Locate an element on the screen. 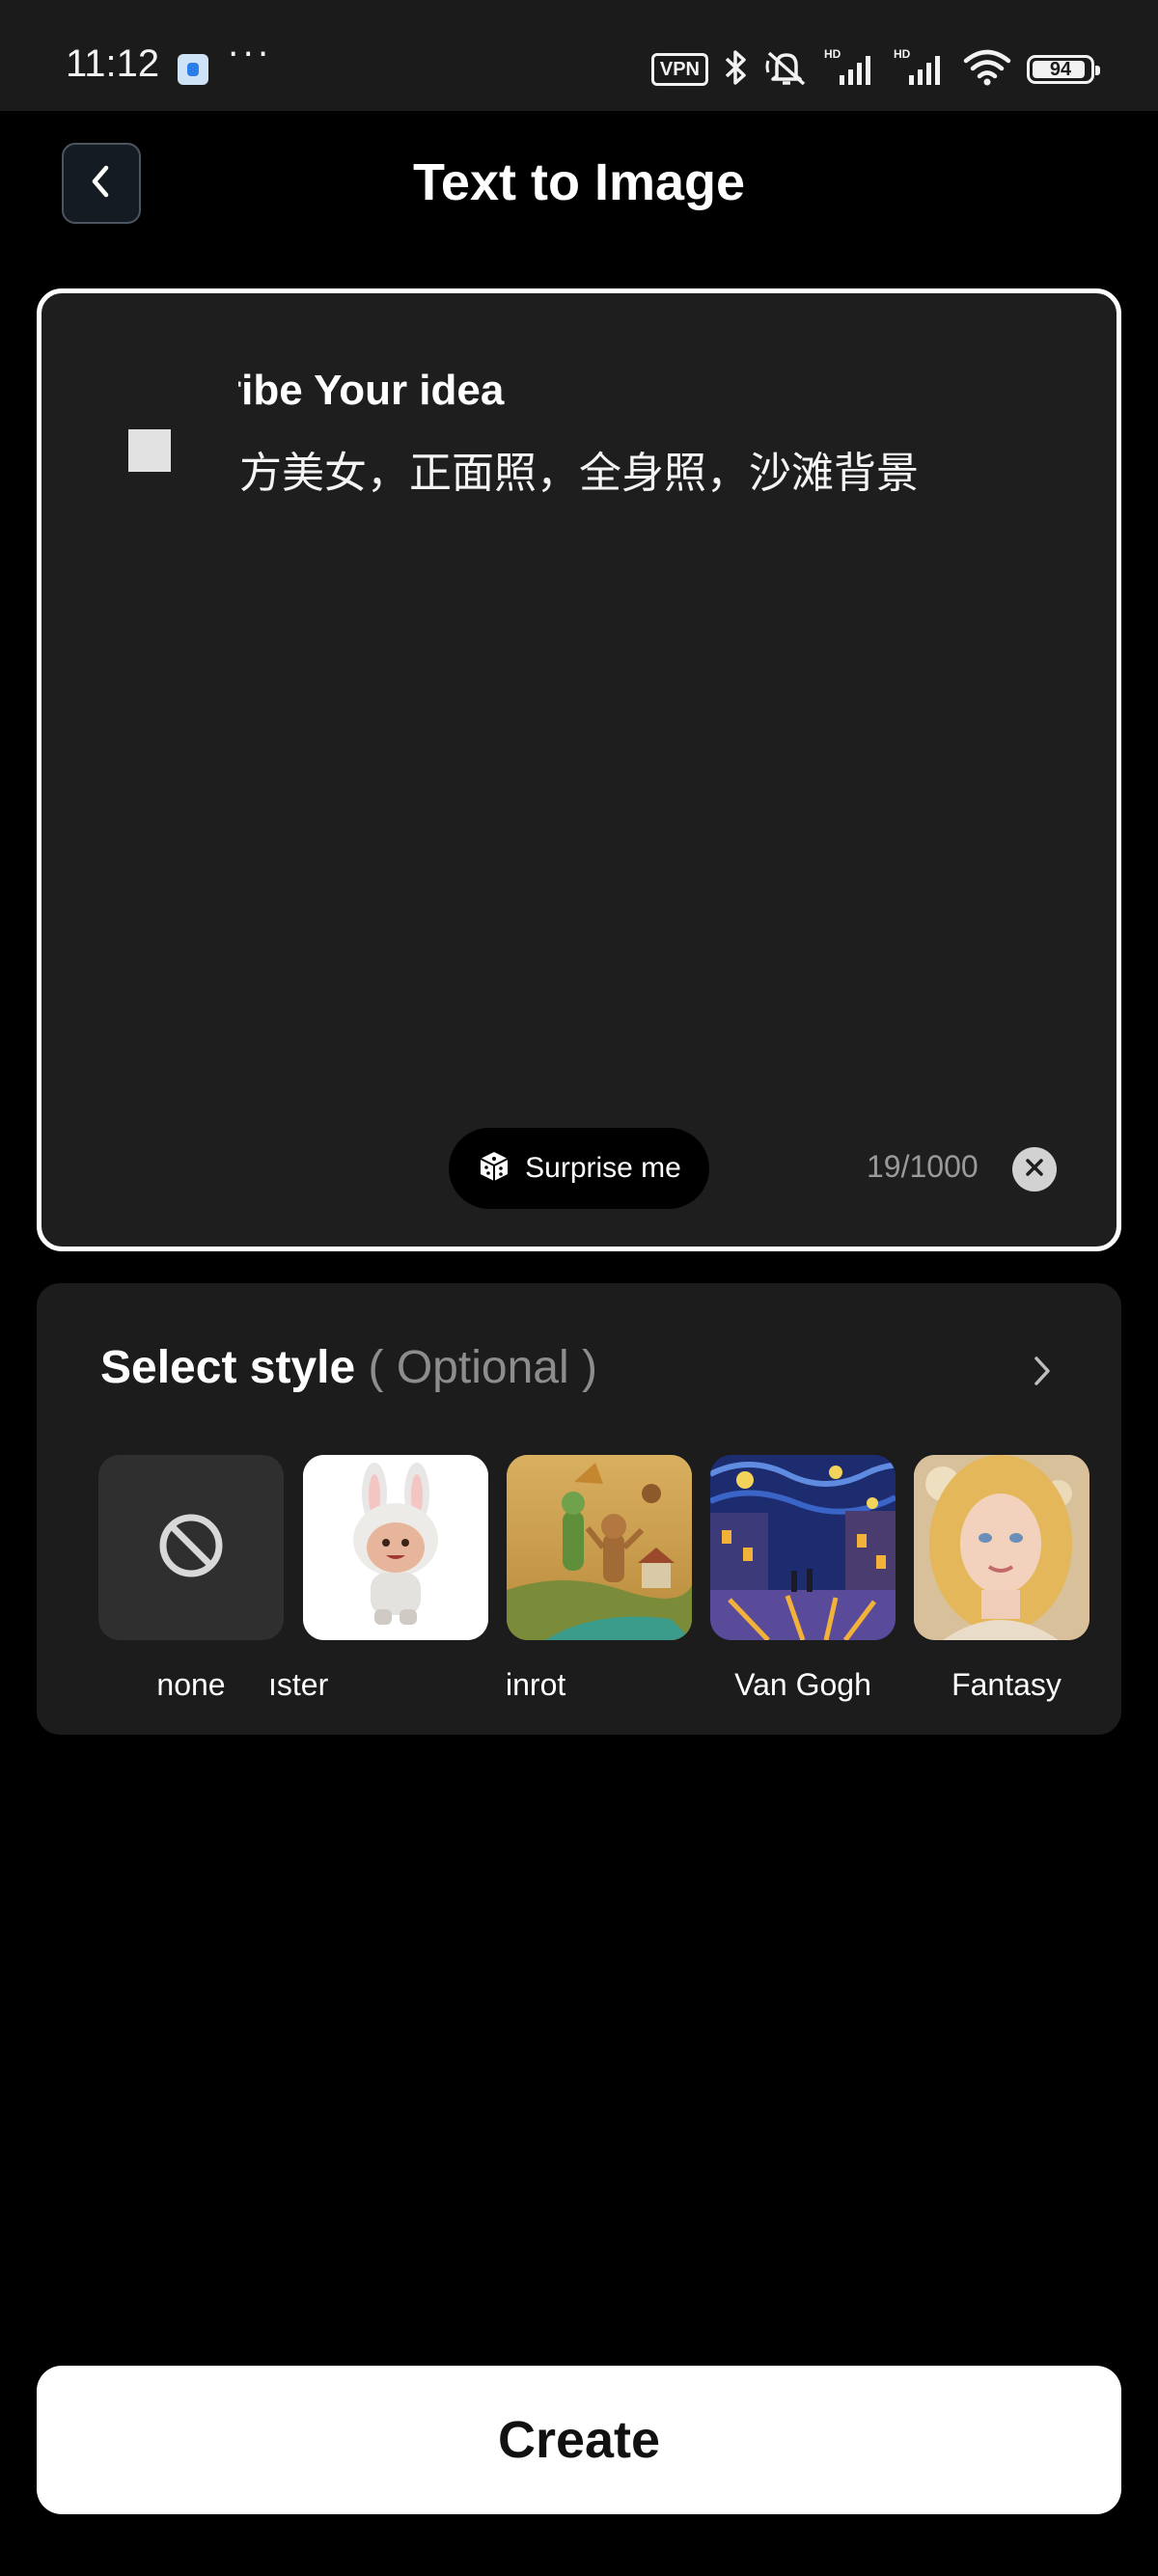 The width and height of the screenshot is (1158, 2576). battery-icon: 94 is located at coordinates (1063, 69).